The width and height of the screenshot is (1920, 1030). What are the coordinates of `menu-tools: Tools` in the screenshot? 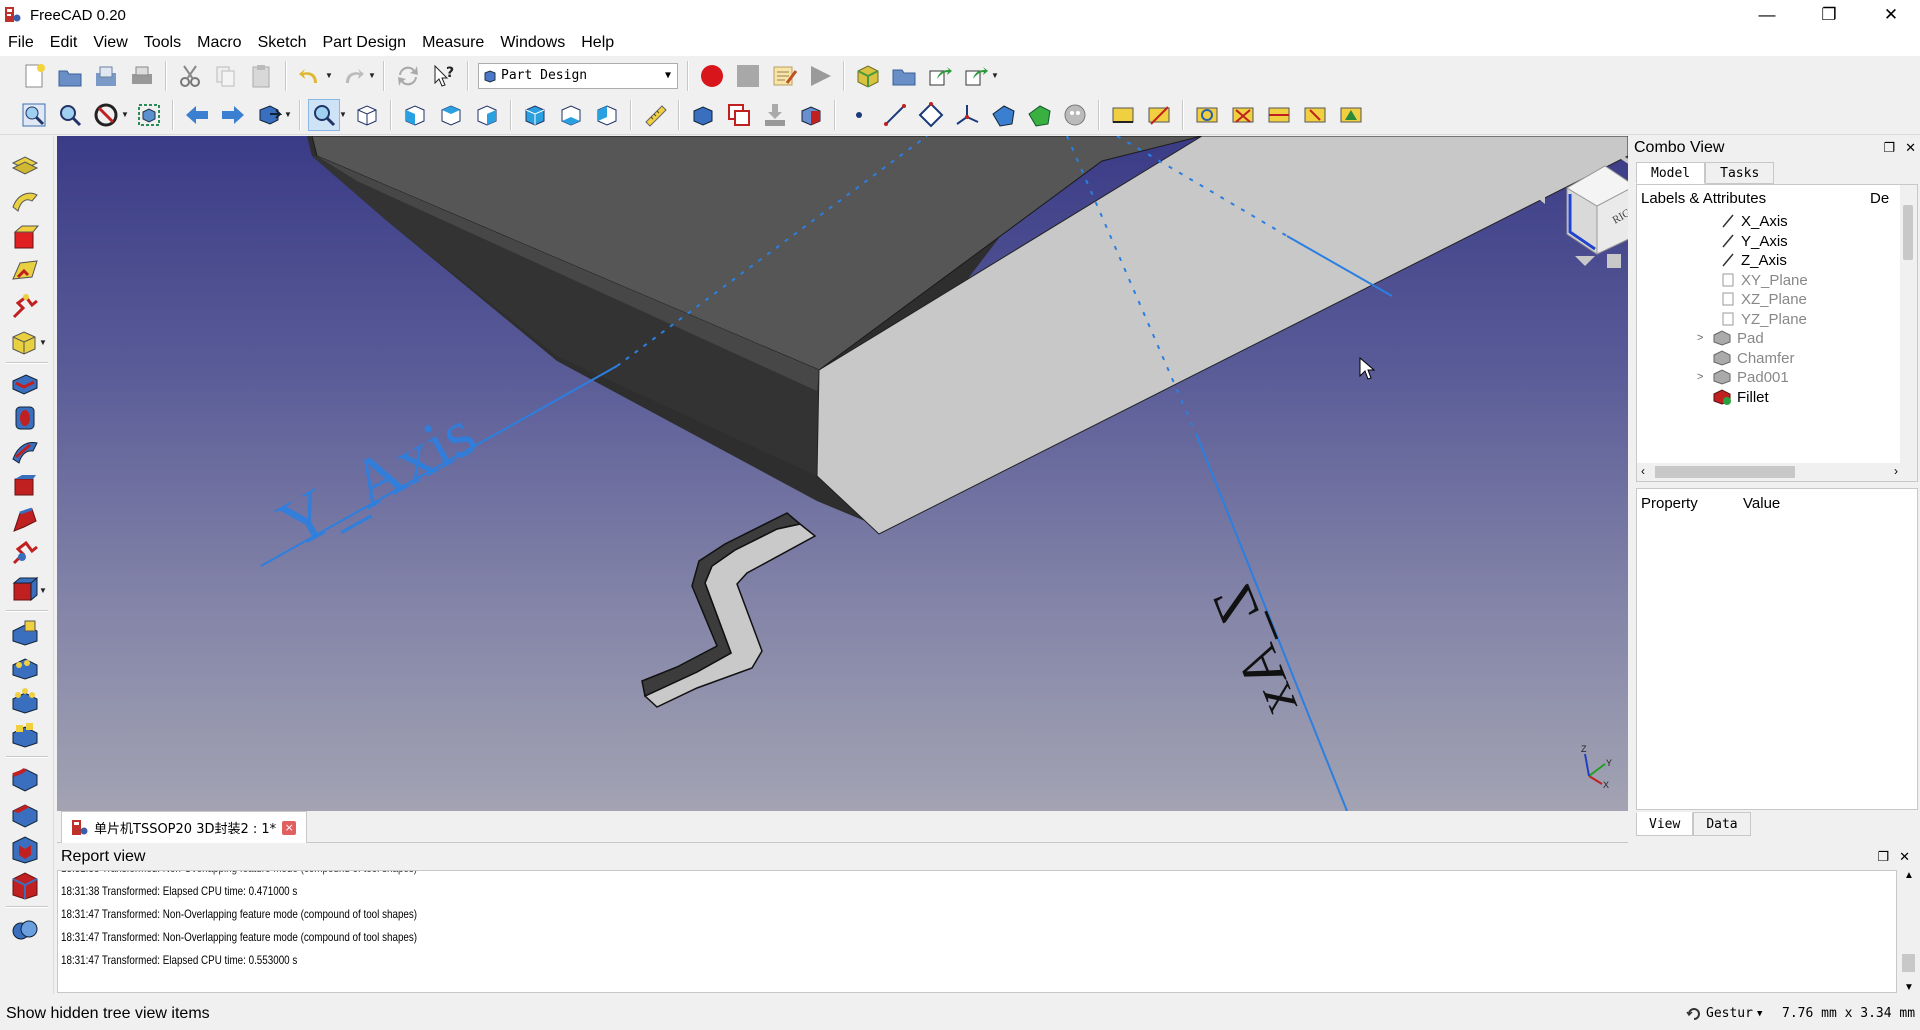 It's located at (162, 43).